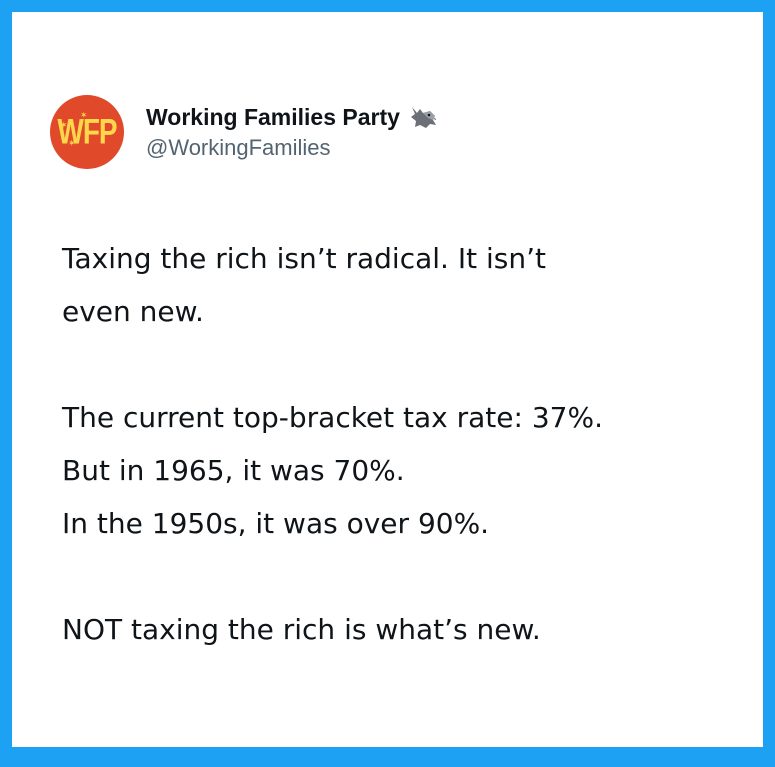 This screenshot has width=775, height=767. Describe the element at coordinates (276, 523) in the screenshot. I see `tweet-line: In the 1950s, it was over 90%.` at that location.